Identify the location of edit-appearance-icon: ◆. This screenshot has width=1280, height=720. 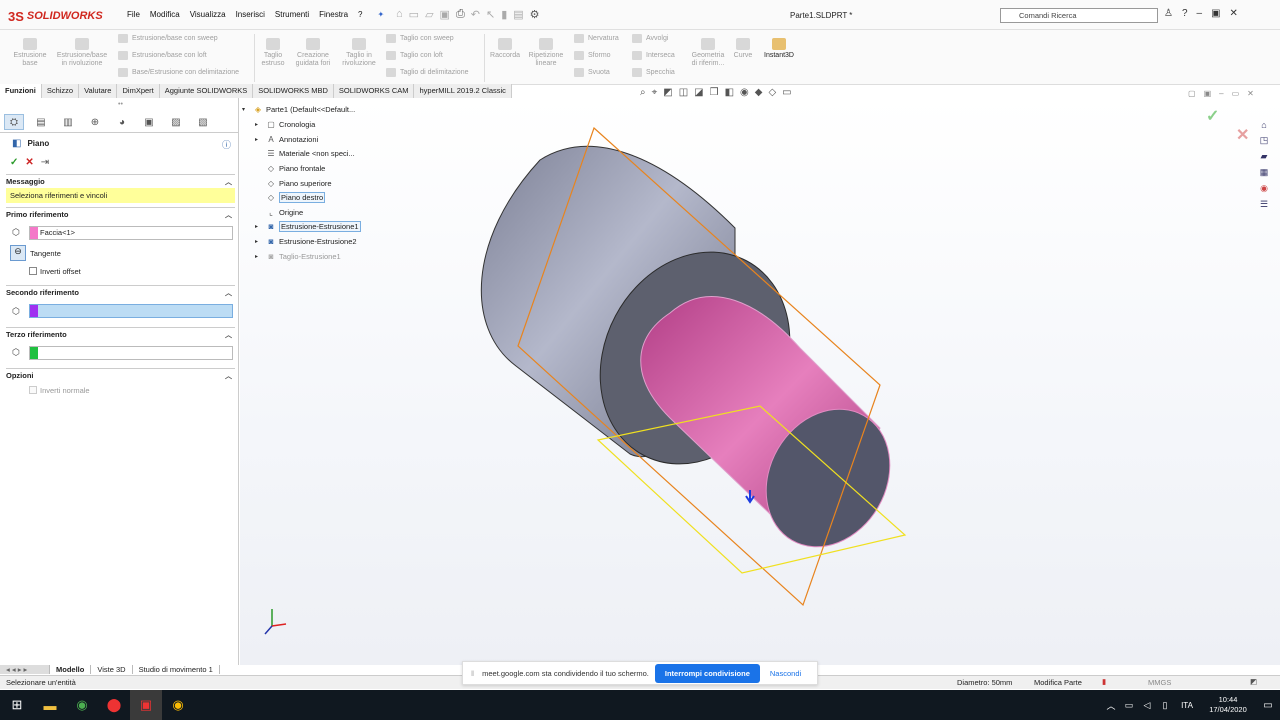
(759, 92).